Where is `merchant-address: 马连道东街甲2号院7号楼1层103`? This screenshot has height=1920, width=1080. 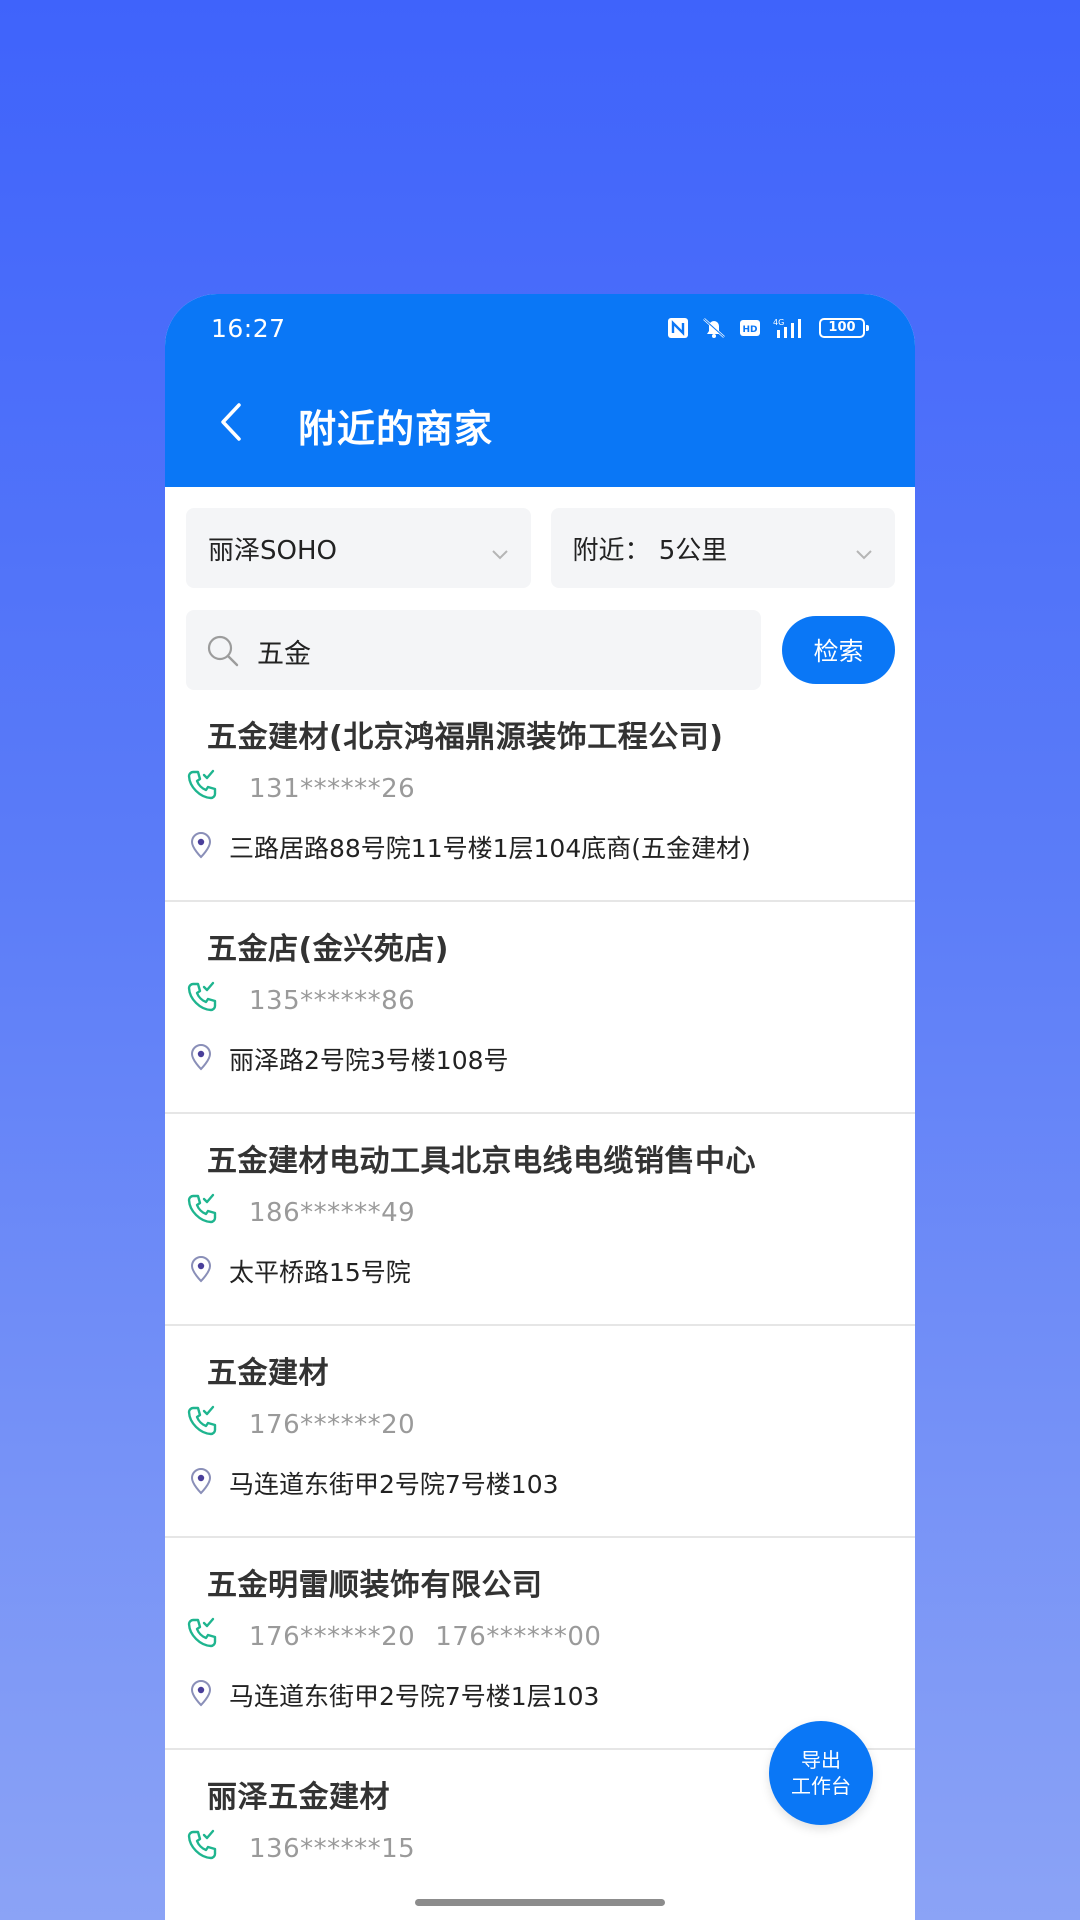 merchant-address: 马连道东街甲2号院7号楼1层103 is located at coordinates (414, 1696).